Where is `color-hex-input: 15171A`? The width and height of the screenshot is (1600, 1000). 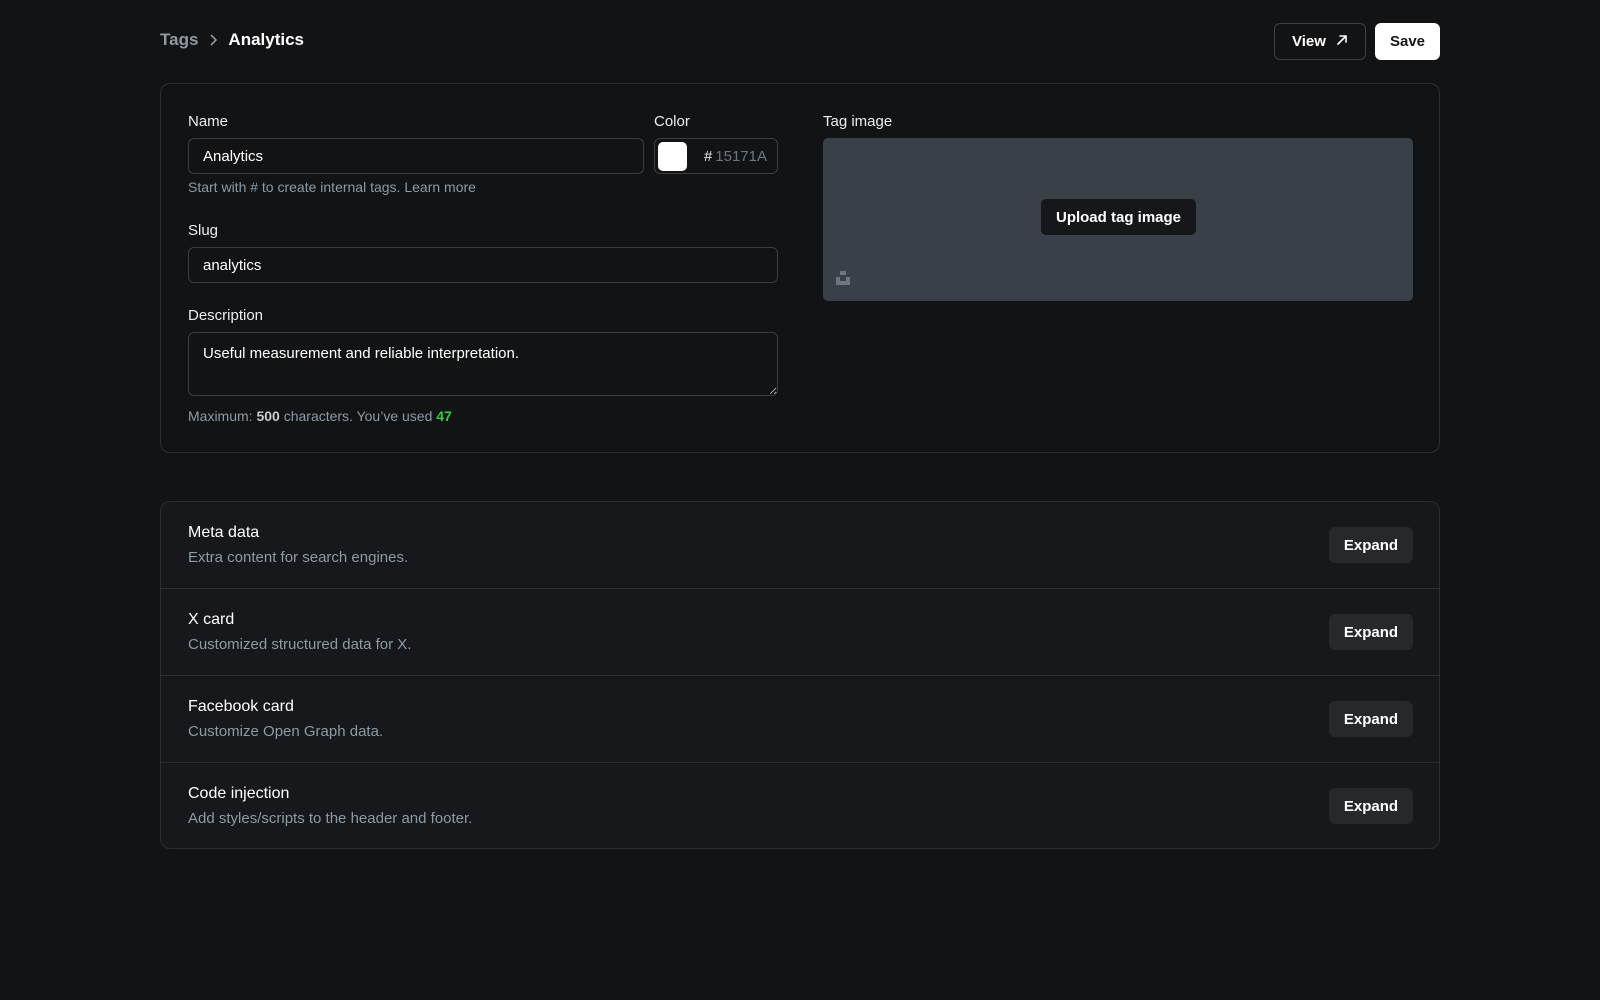
color-hex-input: 15171A is located at coordinates (741, 156).